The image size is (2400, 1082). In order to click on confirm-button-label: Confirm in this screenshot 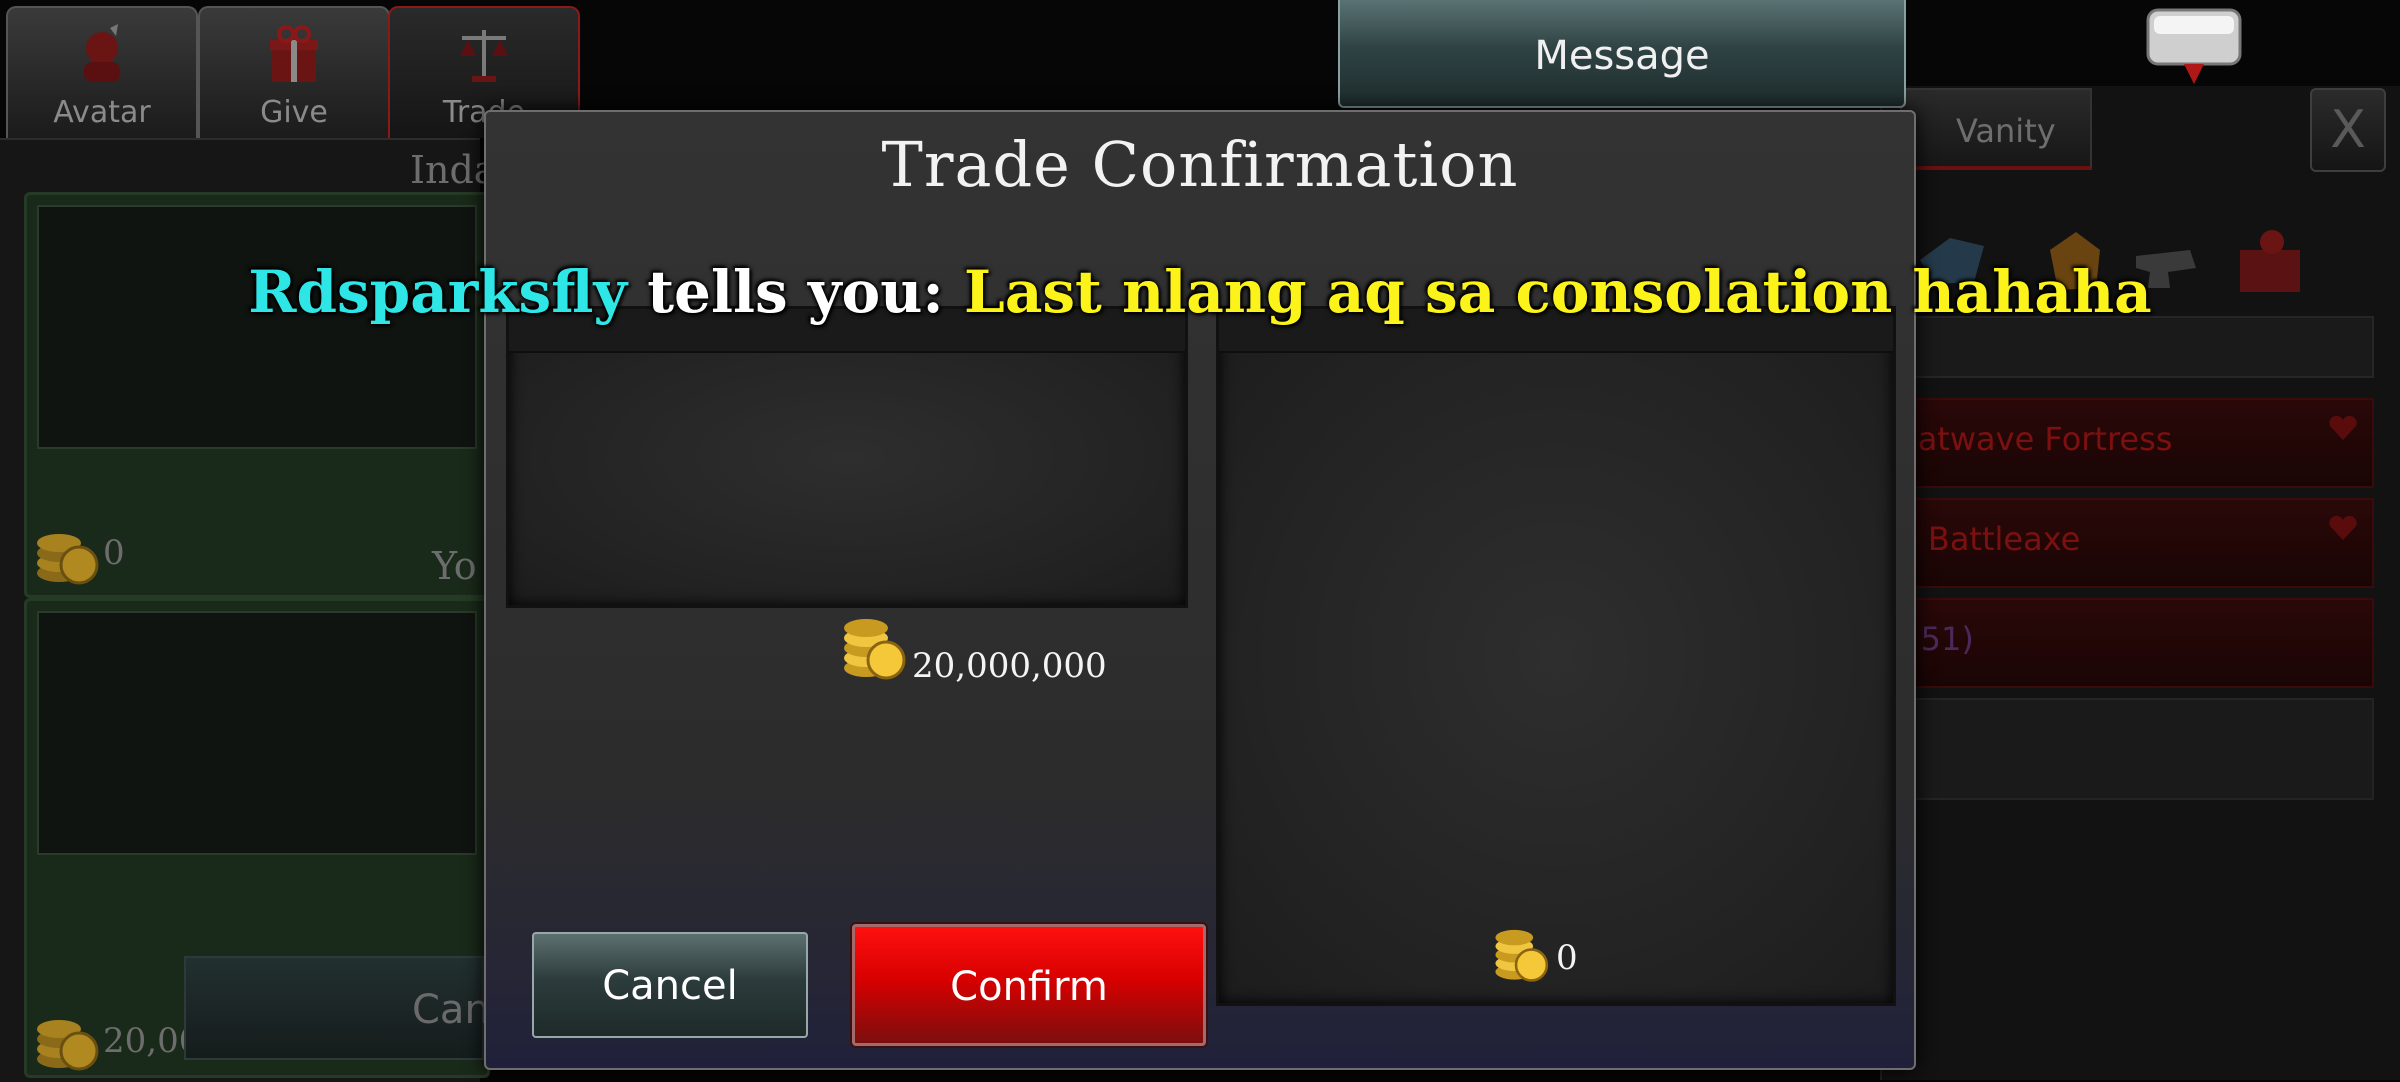, I will do `click(1029, 987)`.